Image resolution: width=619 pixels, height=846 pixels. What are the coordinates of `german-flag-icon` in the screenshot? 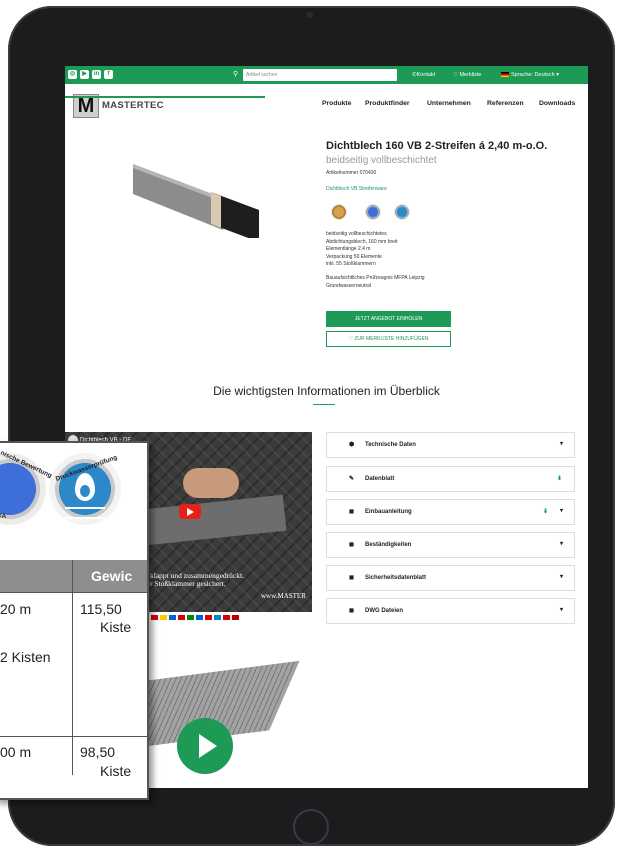 It's located at (505, 75).